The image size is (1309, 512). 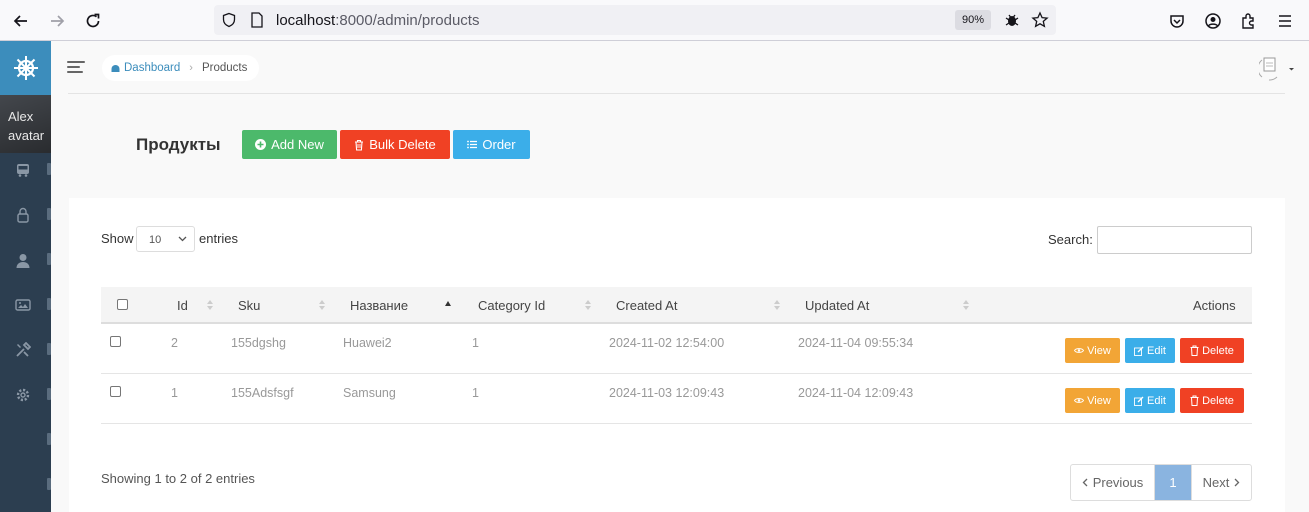 I want to click on cell-sku: 155dgshg, so click(x=258, y=343).